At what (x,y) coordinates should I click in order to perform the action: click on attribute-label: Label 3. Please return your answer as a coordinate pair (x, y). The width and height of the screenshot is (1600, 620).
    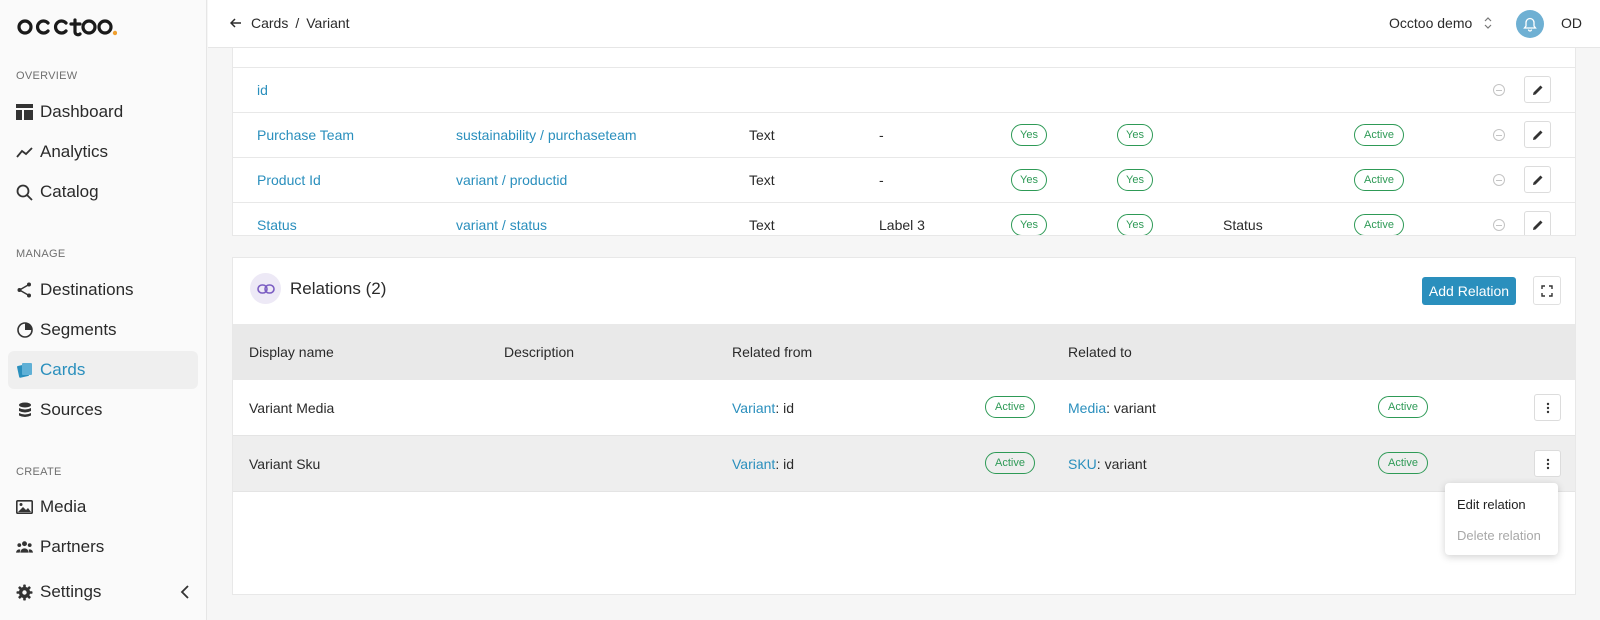
    Looking at the image, I should click on (902, 225).